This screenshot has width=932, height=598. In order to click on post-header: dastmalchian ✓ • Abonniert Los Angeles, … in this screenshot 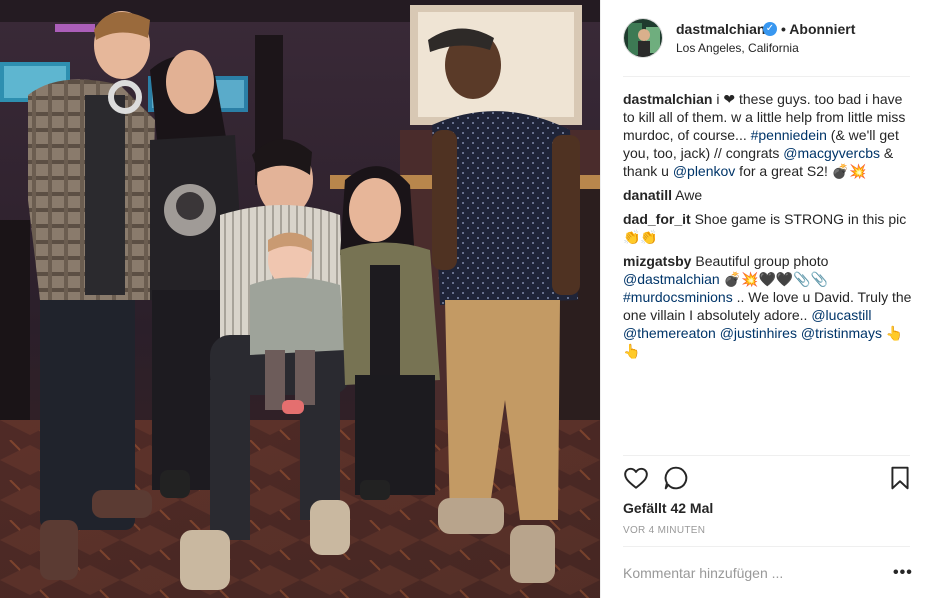, I will do `click(766, 38)`.